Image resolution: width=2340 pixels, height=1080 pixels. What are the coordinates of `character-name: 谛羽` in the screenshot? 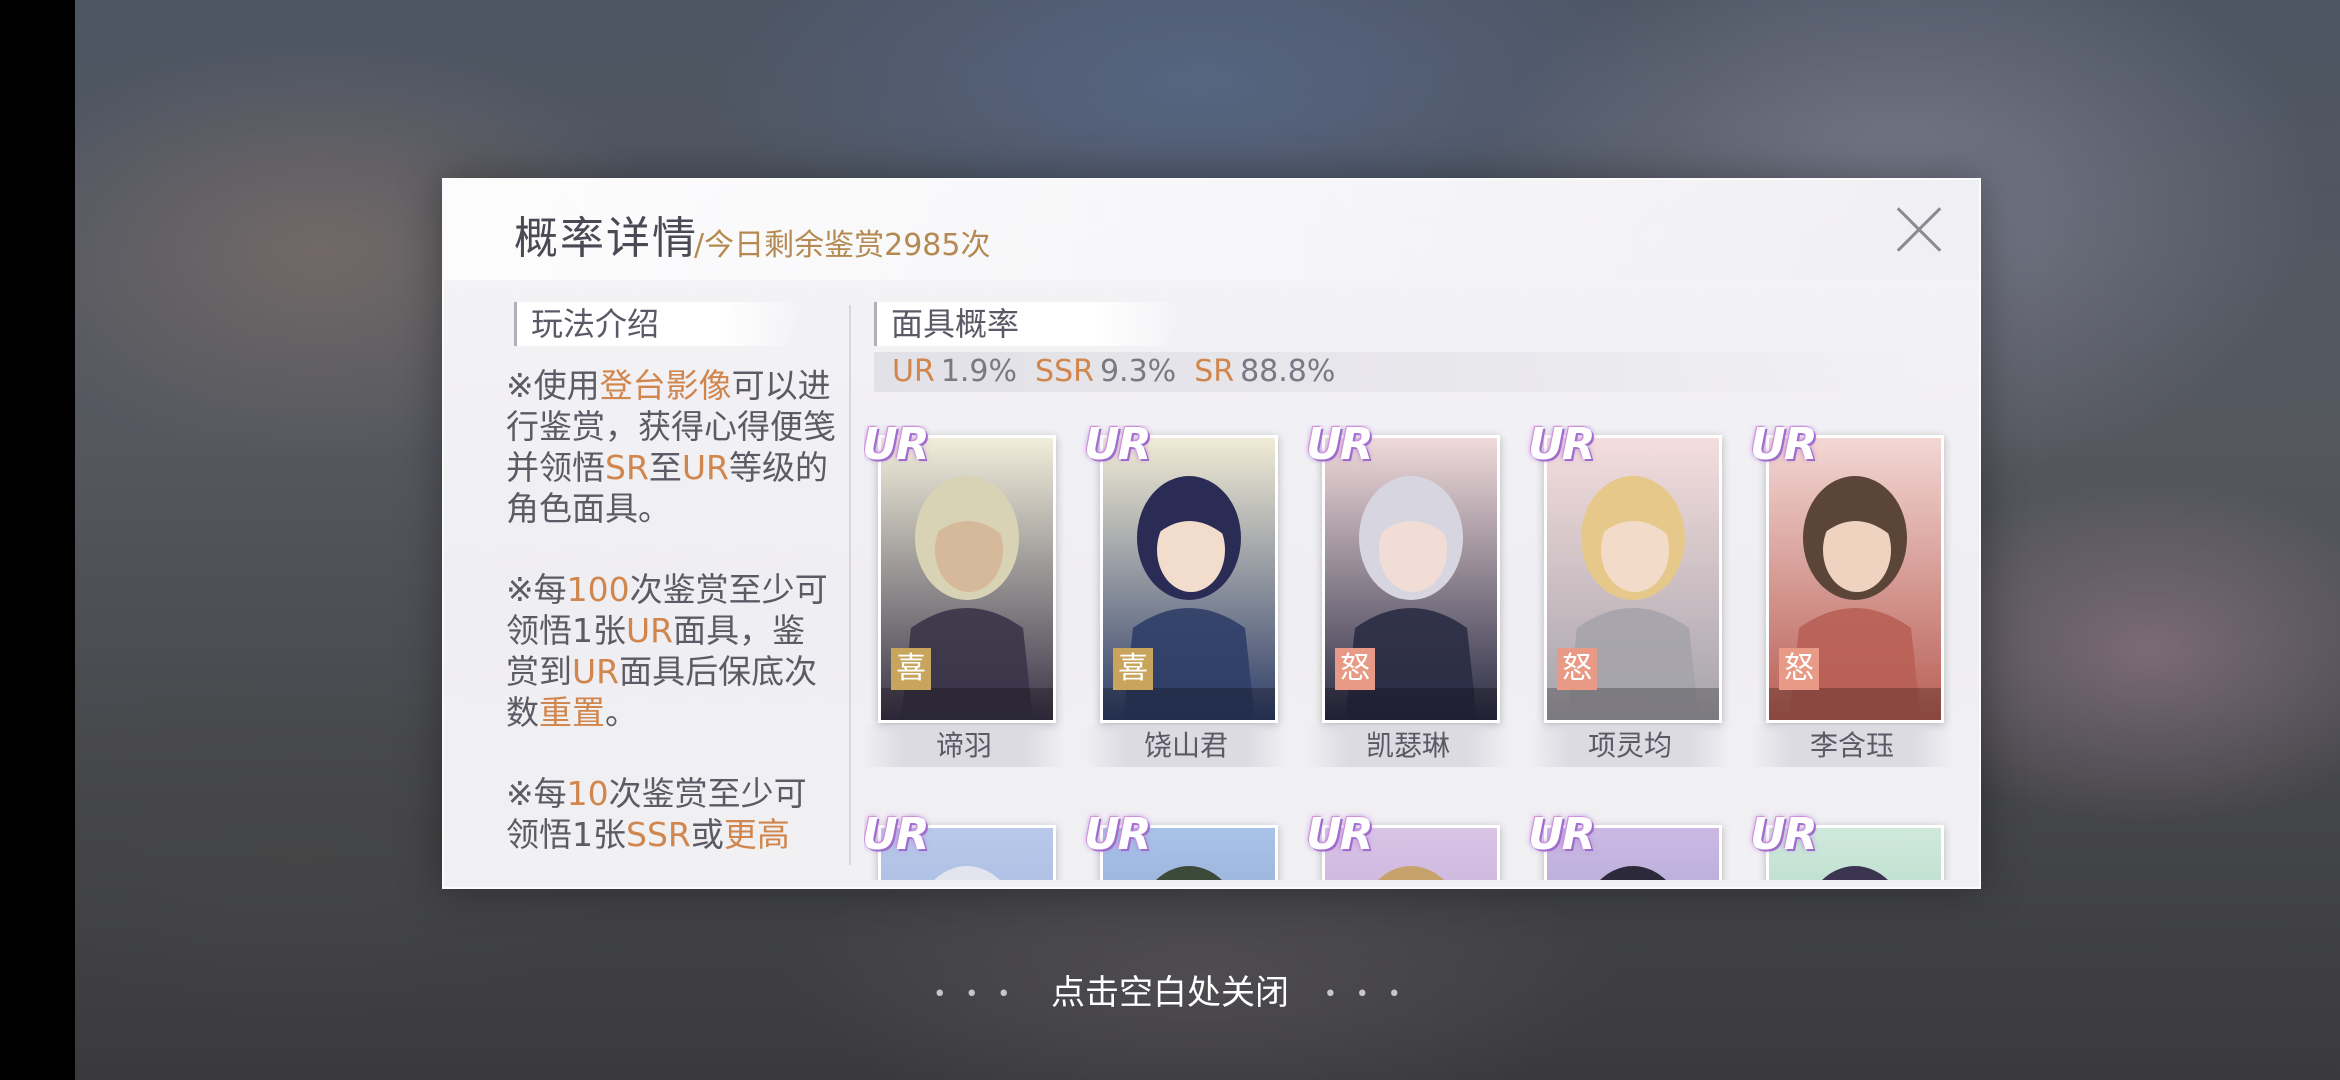 It's located at (964, 746).